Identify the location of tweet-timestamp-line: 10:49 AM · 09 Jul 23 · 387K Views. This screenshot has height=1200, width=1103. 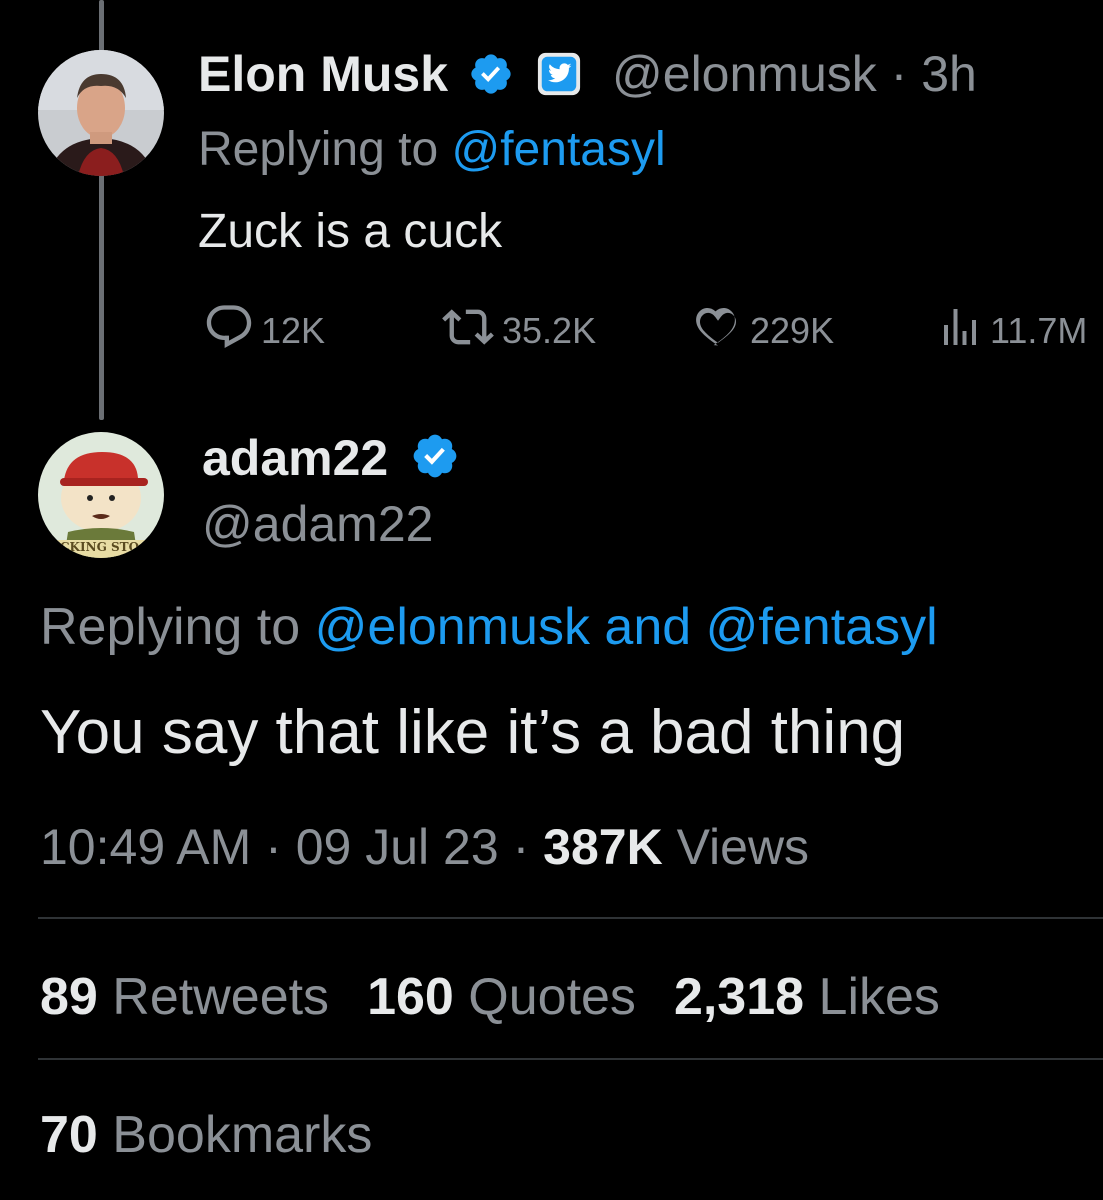
(424, 847).